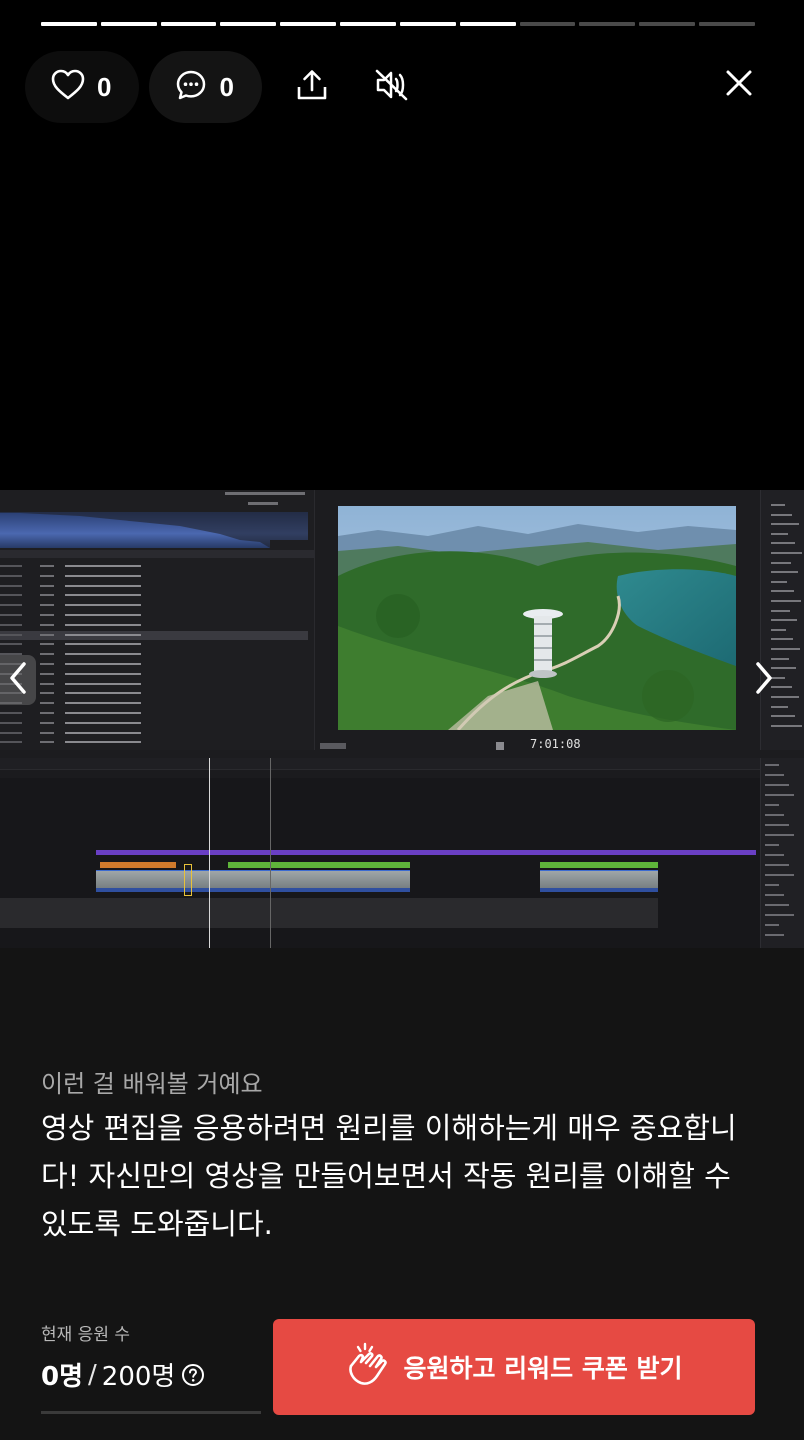 The height and width of the screenshot is (1440, 804). Describe the element at coordinates (398, 24) in the screenshot. I see `story-progress` at that location.